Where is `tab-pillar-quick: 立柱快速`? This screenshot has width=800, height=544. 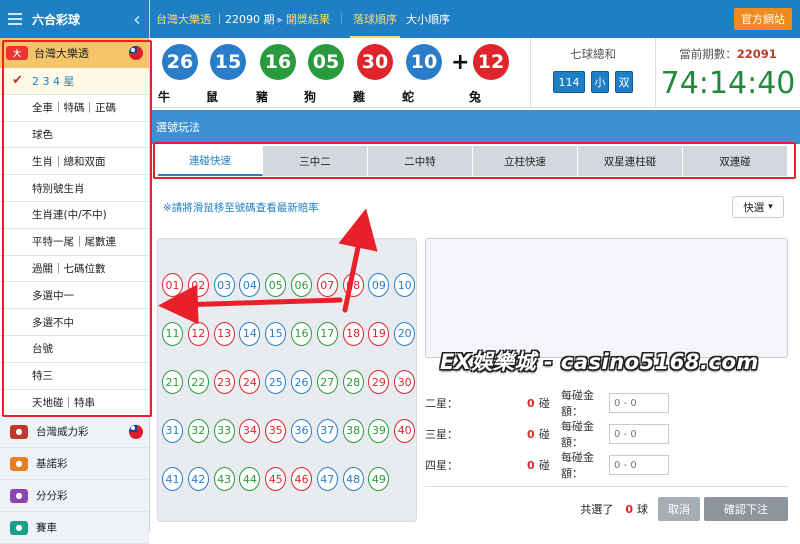
tab-pillar-quick: 立柱快速 is located at coordinates (525, 161).